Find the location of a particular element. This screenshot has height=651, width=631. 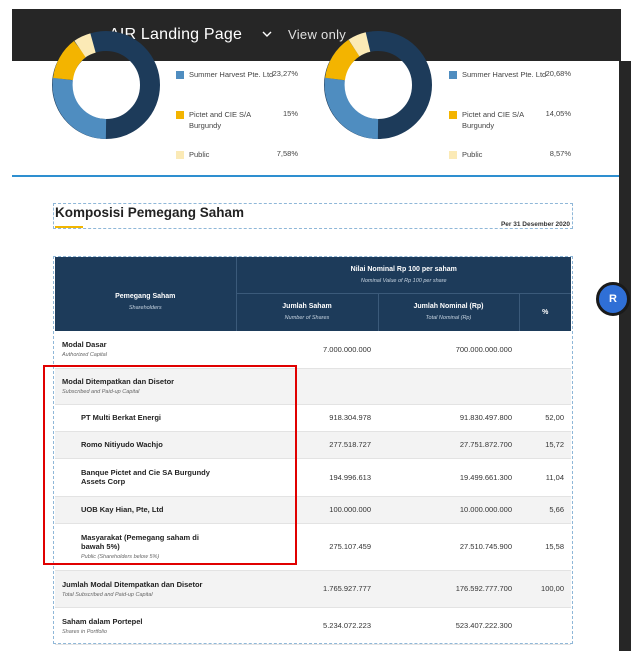

legend-percent: 20,68% is located at coordinates (558, 73).